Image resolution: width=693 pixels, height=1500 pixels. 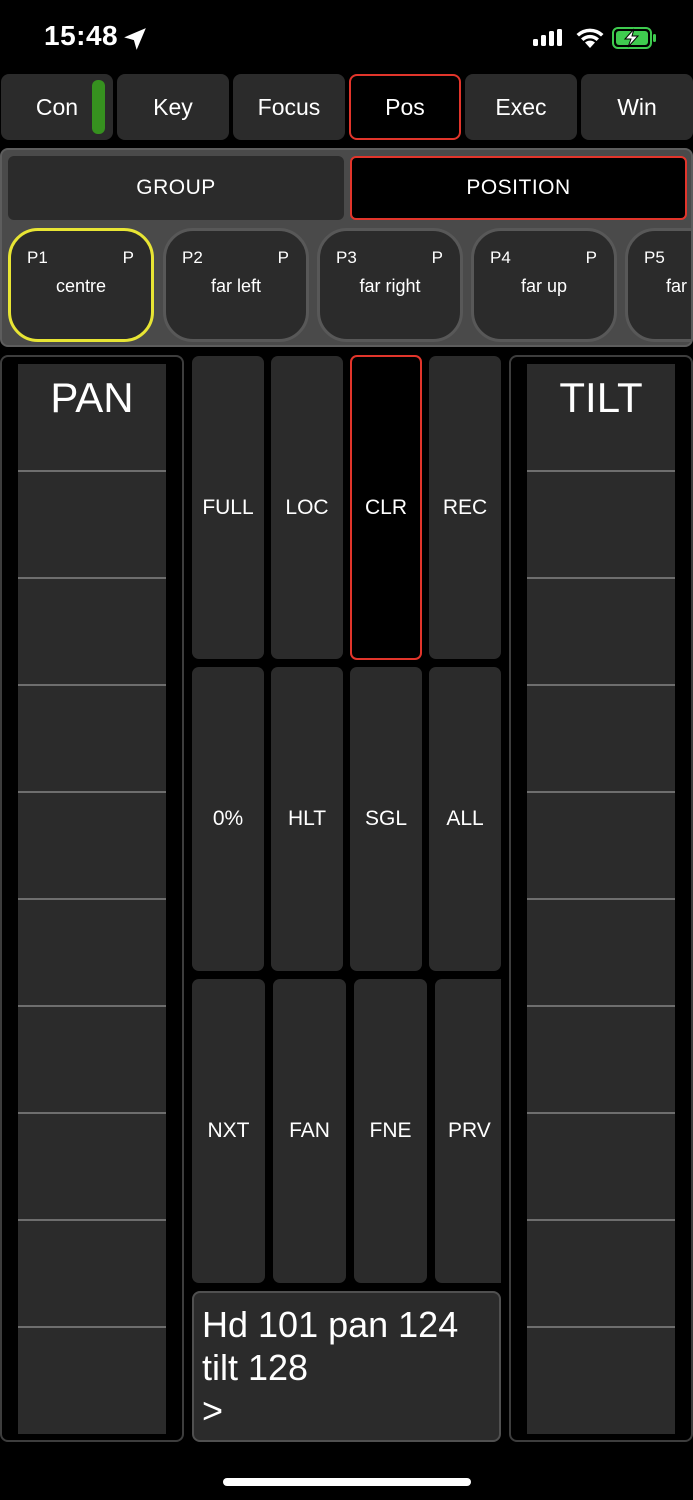 I want to click on preset-p2: P2 P far left, so click(x=236, y=285).